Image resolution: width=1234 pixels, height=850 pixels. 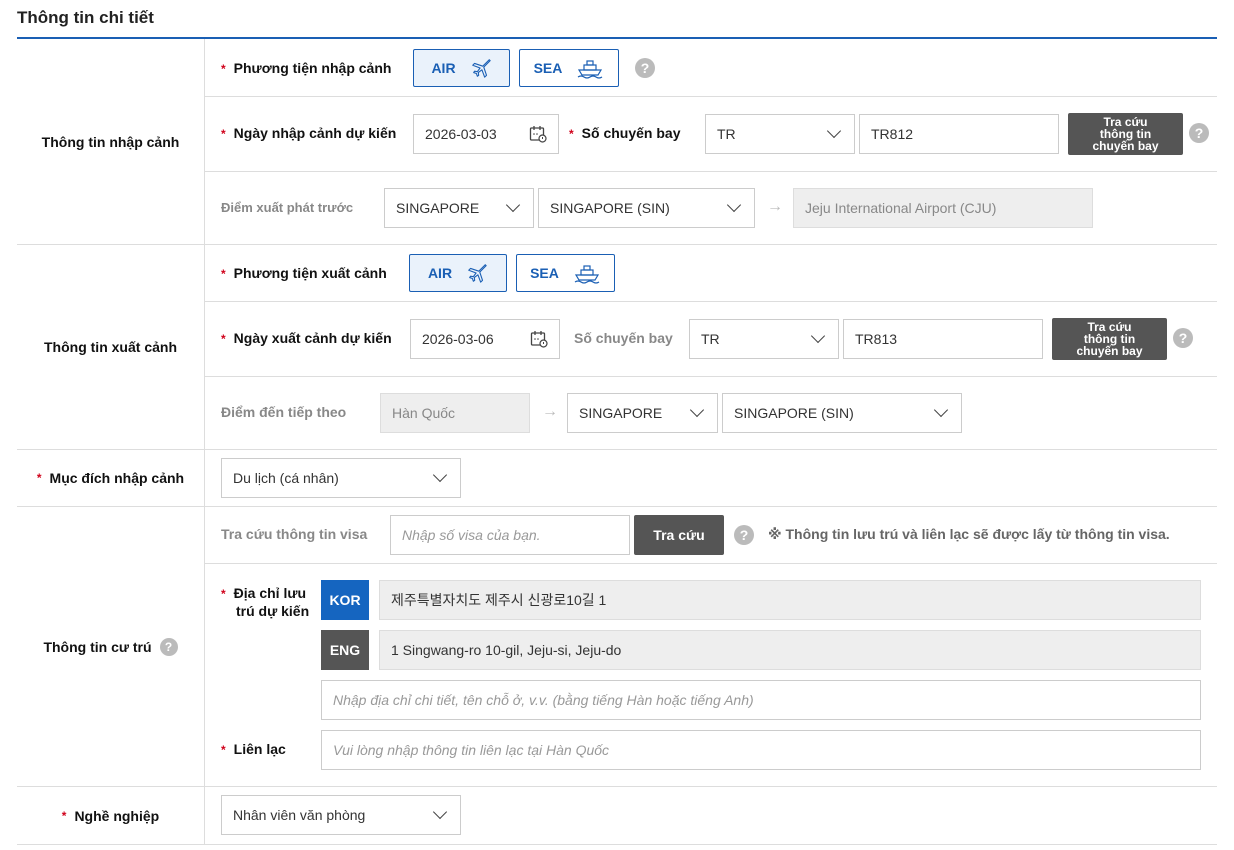 What do you see at coordinates (764, 339) in the screenshot?
I see `exit-airline-select: TR` at bounding box center [764, 339].